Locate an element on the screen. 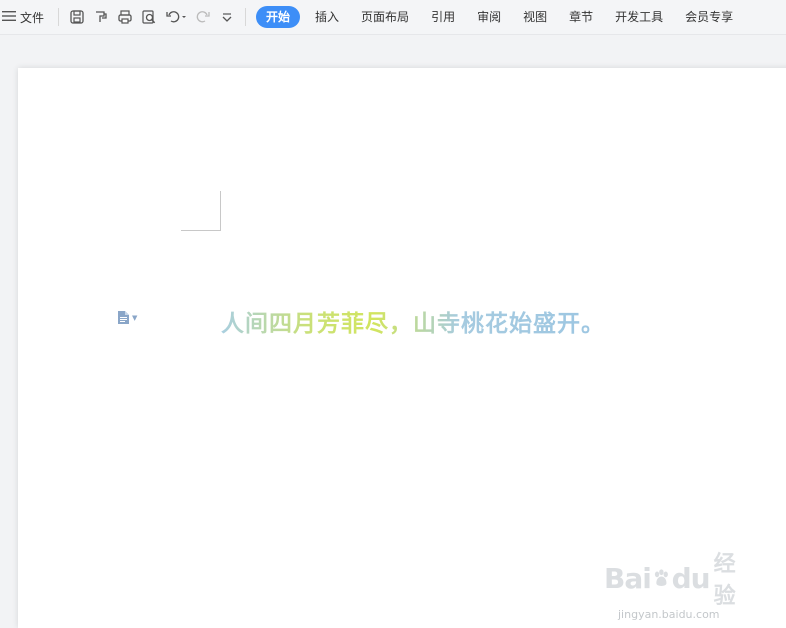 The width and height of the screenshot is (786, 628). print-preview-button is located at coordinates (149, 17).